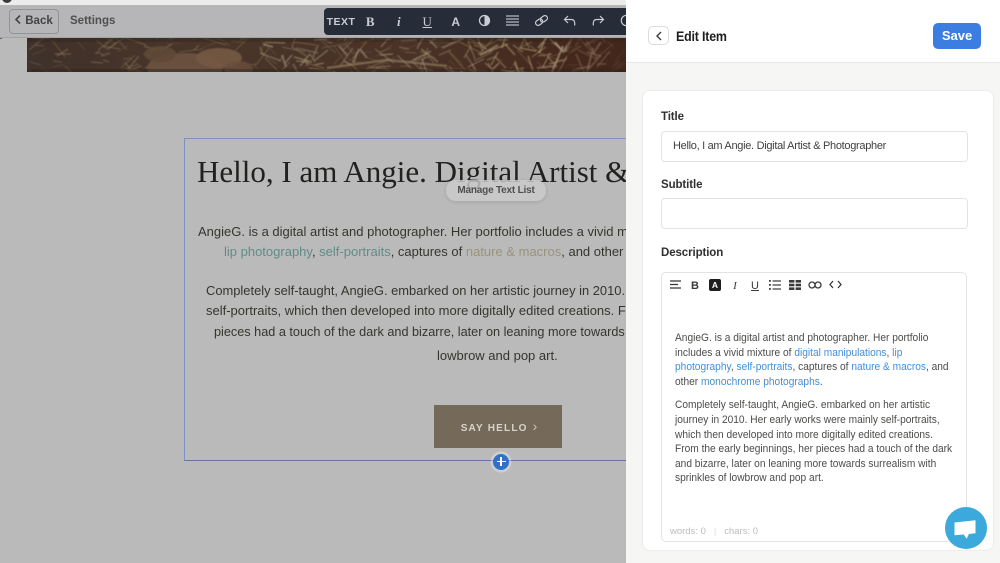 The width and height of the screenshot is (1000, 563). I want to click on svg-text: A, so click(715, 285).